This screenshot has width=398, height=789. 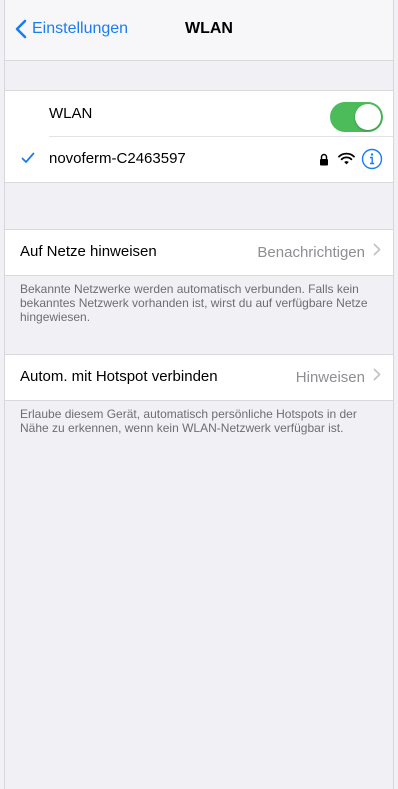 I want to click on network-row: novoferm-C2463597, so click(x=199, y=159).